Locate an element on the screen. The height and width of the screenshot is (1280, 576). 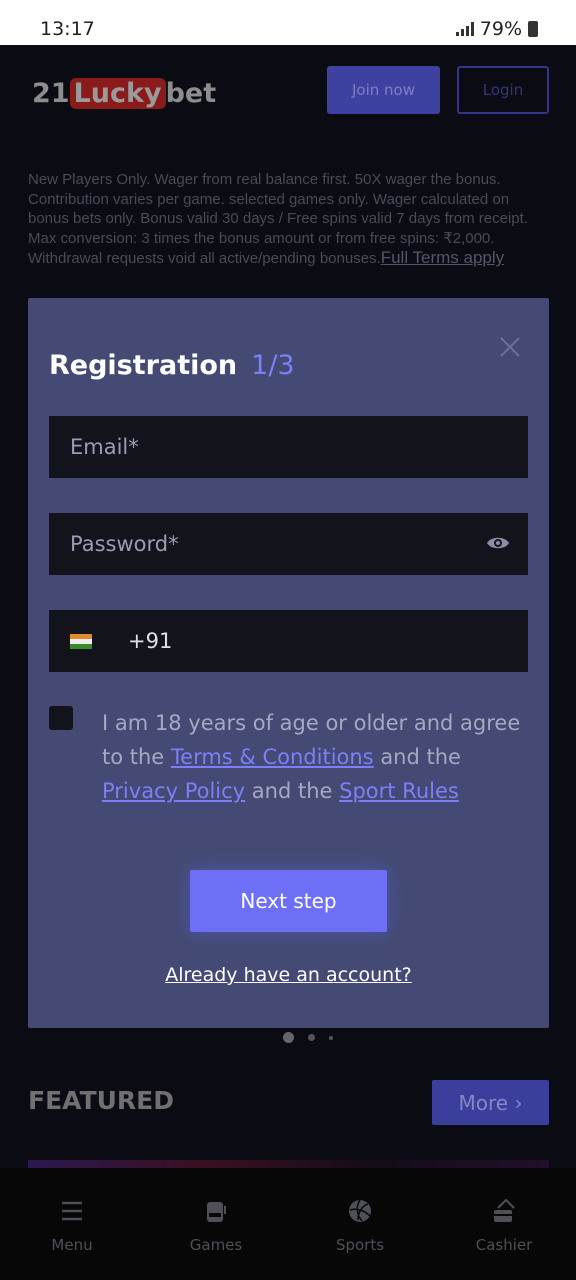
nav-label: Cashier is located at coordinates (504, 1245).